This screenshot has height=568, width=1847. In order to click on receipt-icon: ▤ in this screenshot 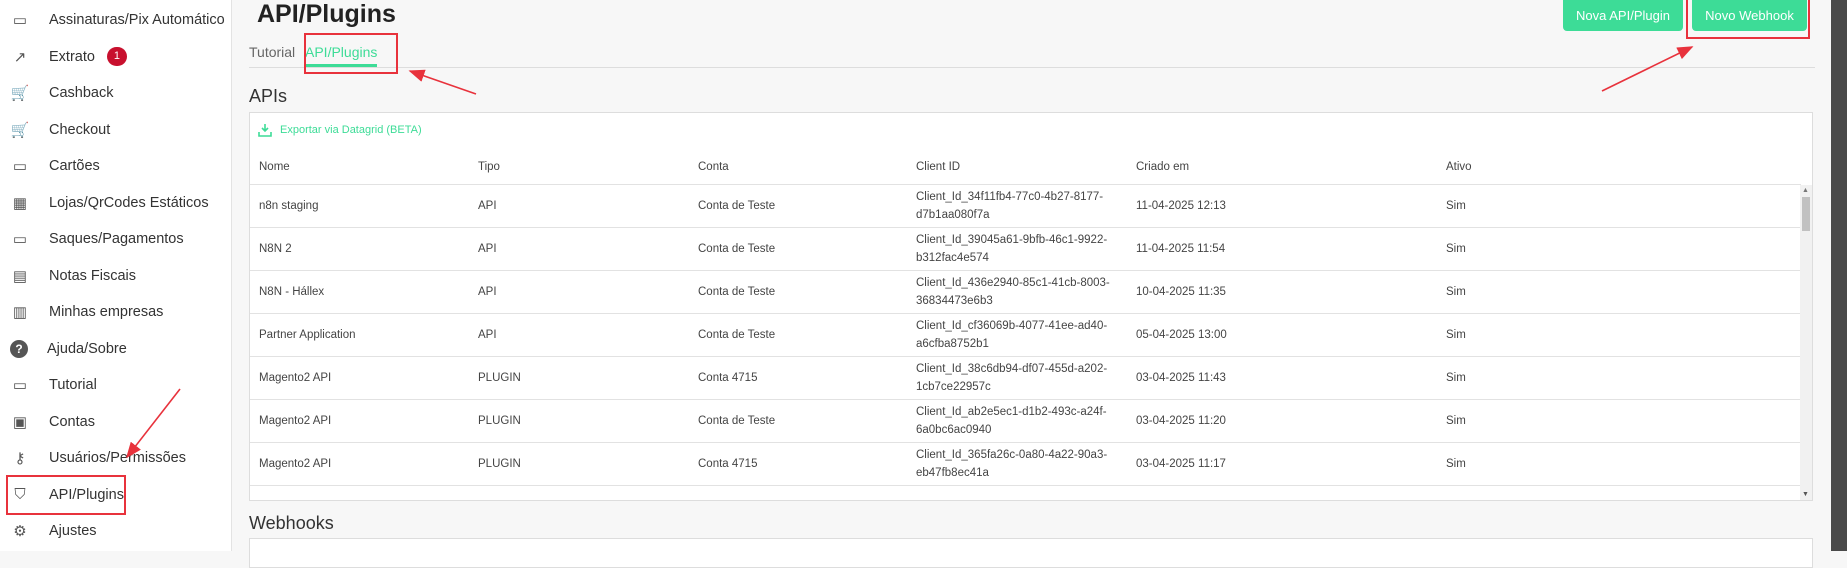, I will do `click(20, 276)`.